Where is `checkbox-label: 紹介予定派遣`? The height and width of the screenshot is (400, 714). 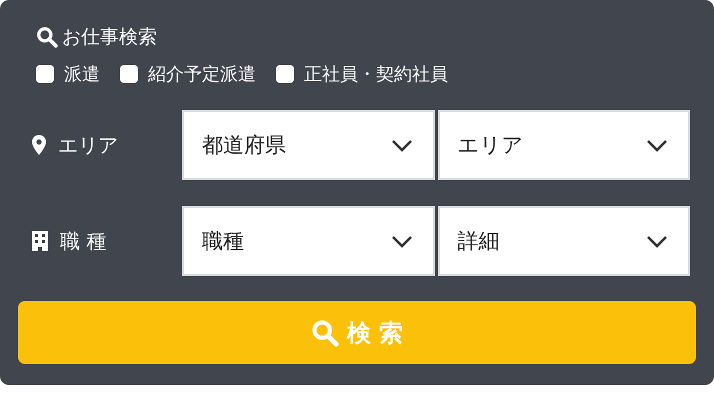 checkbox-label: 紹介予定派遣 is located at coordinates (202, 74).